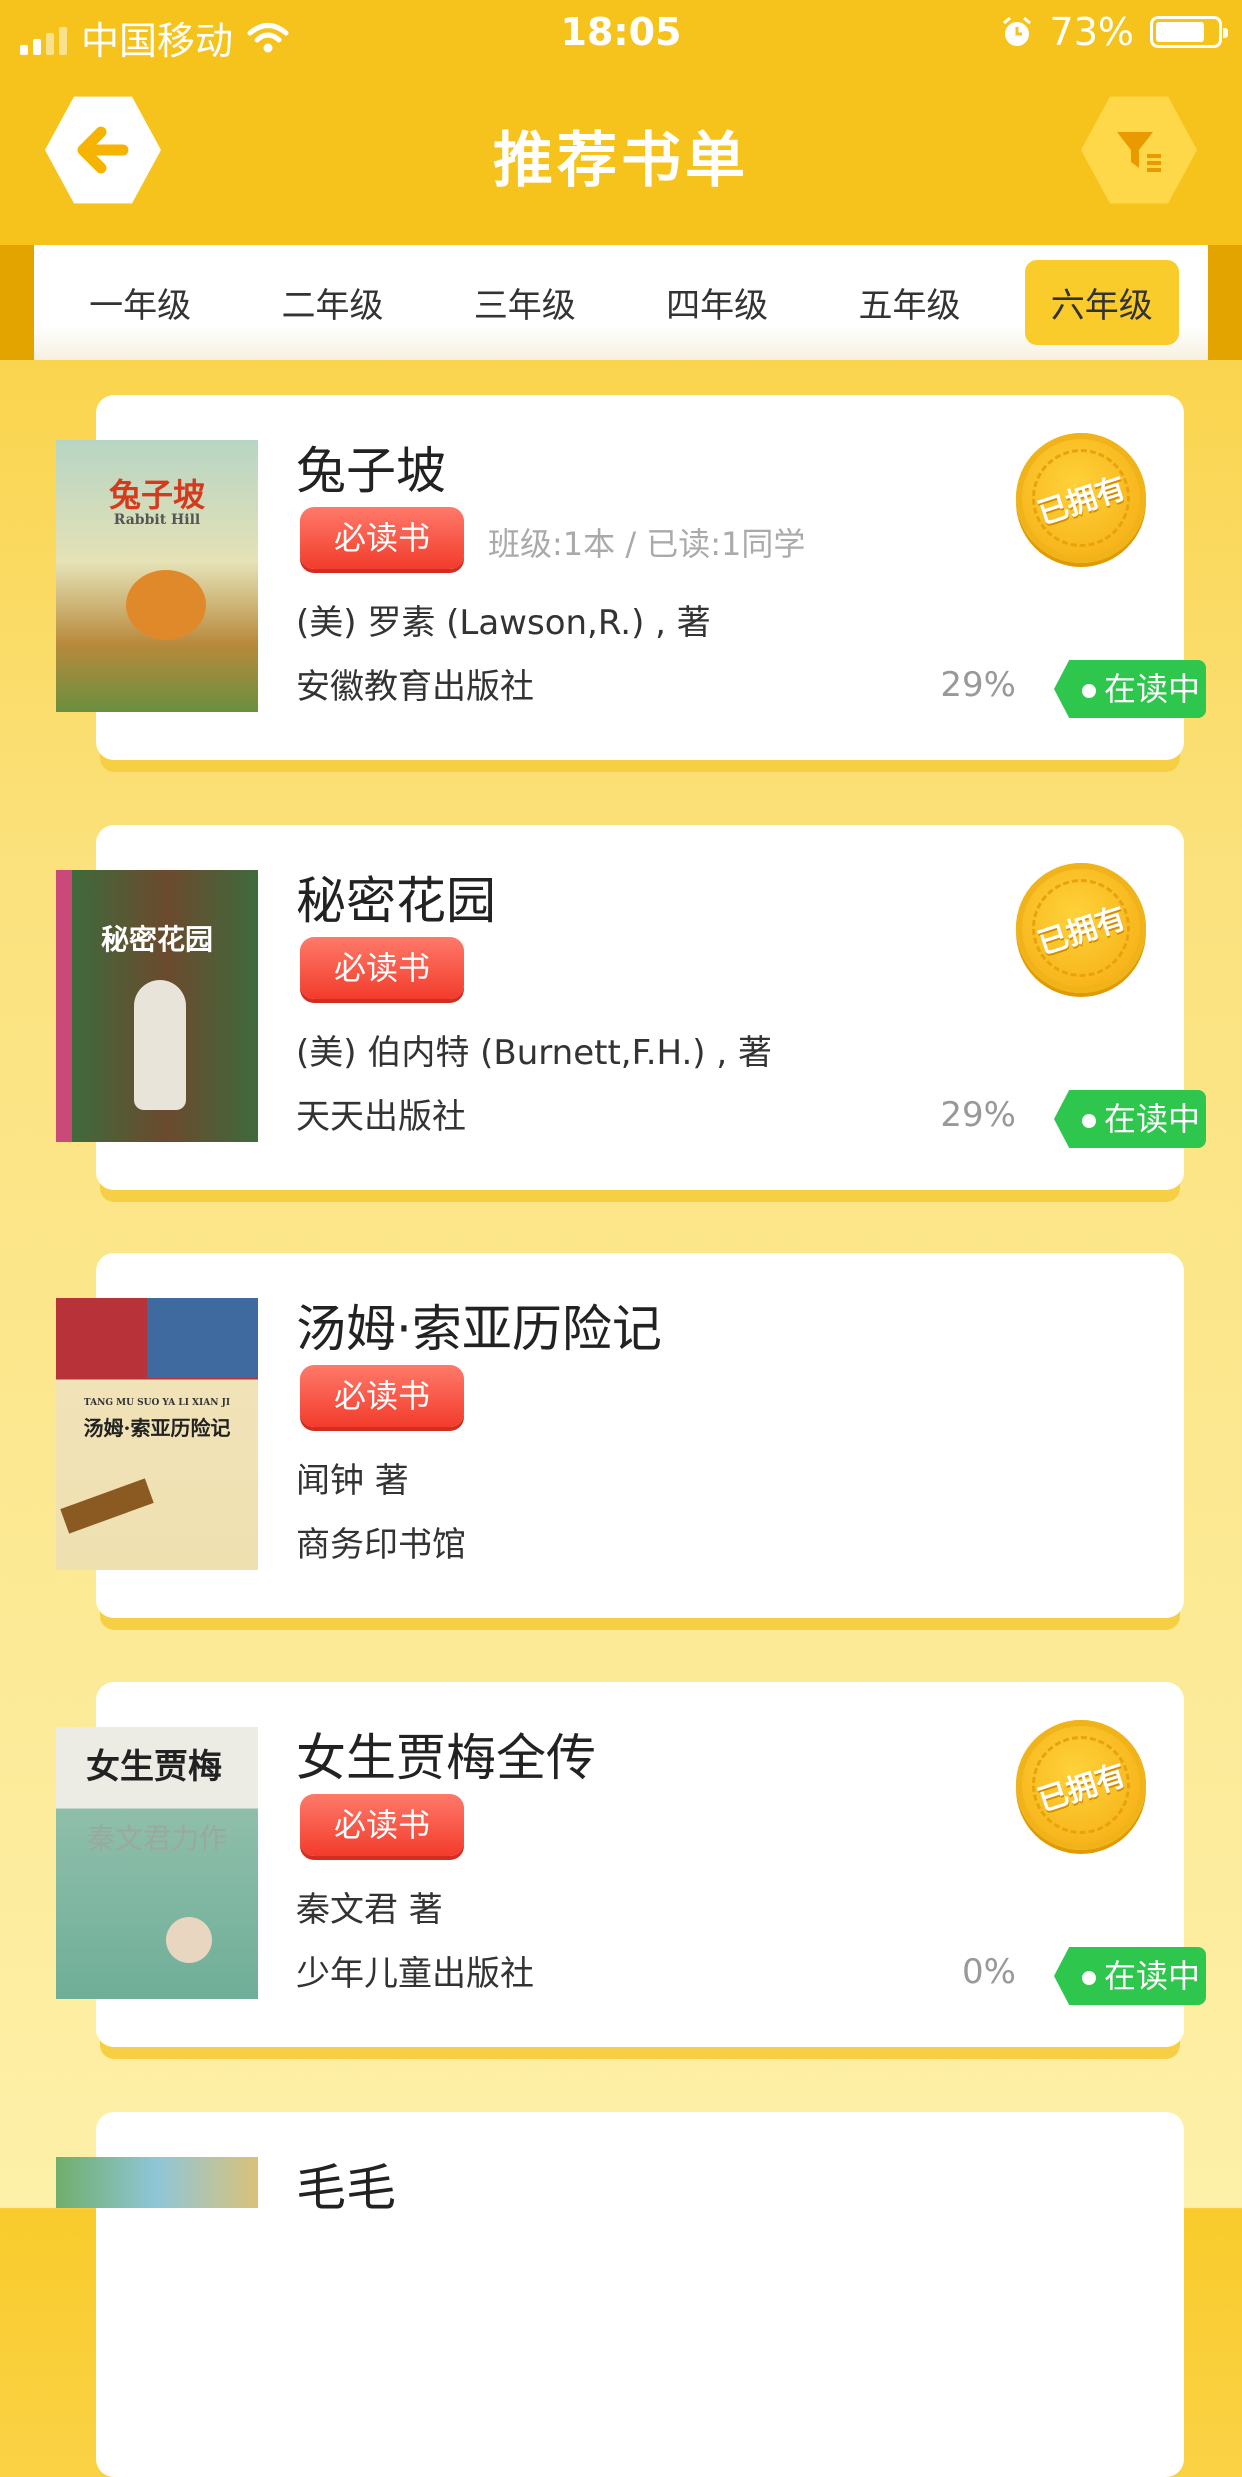 This screenshot has height=2477, width=1242. What do you see at coordinates (621, 122) in the screenshot?
I see `header-bar: 中国移动 18:05 73% 推荐书单` at bounding box center [621, 122].